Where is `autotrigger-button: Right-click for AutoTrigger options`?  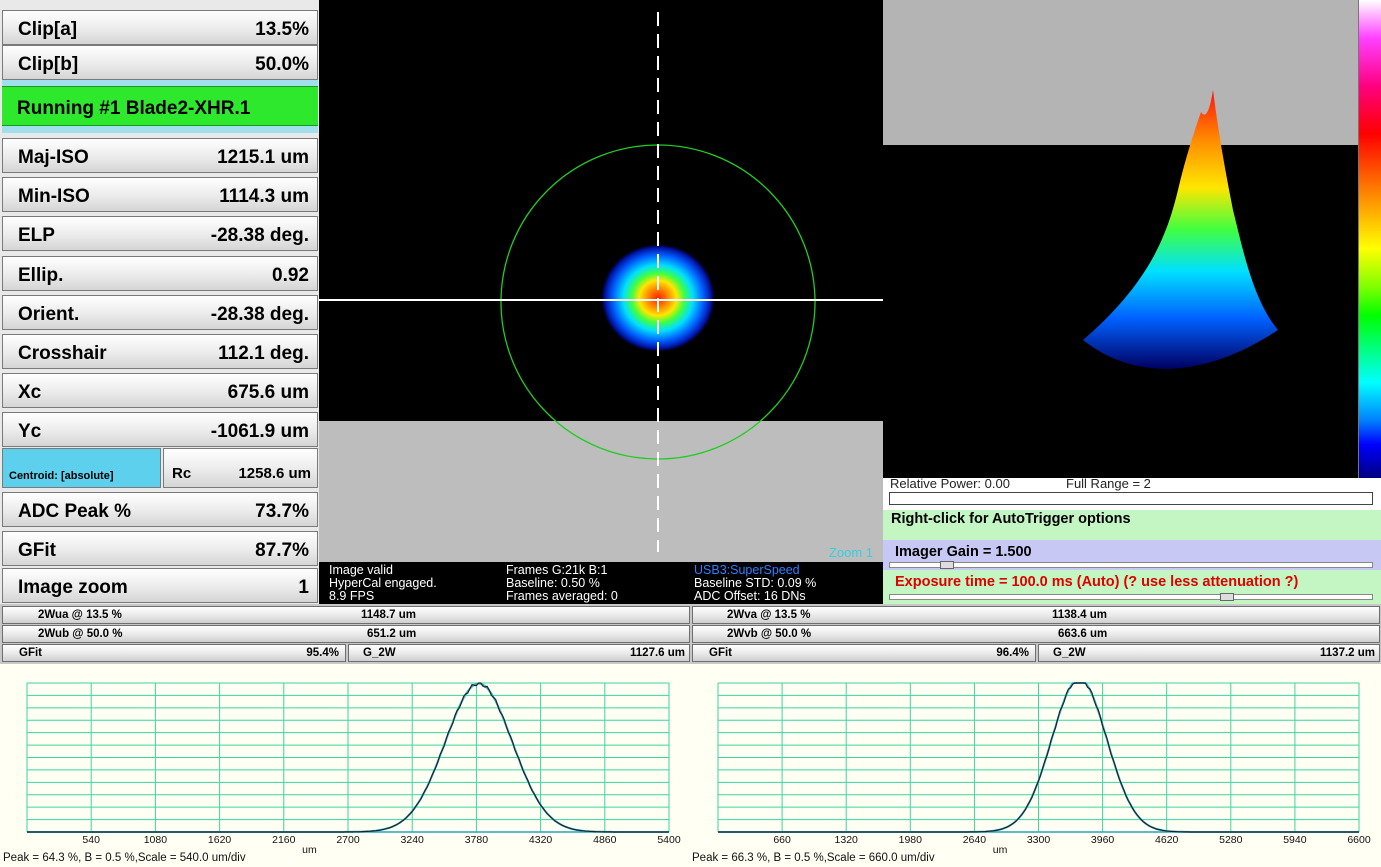 autotrigger-button: Right-click for AutoTrigger options is located at coordinates (1132, 525).